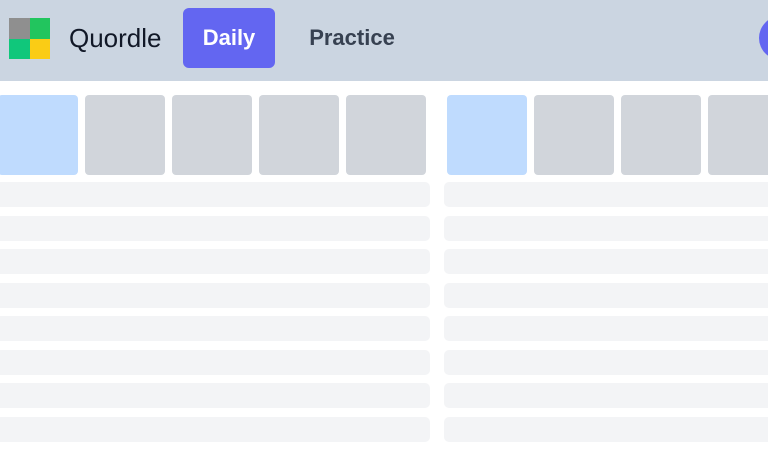  What do you see at coordinates (39, 28) in the screenshot?
I see `logo-square-green` at bounding box center [39, 28].